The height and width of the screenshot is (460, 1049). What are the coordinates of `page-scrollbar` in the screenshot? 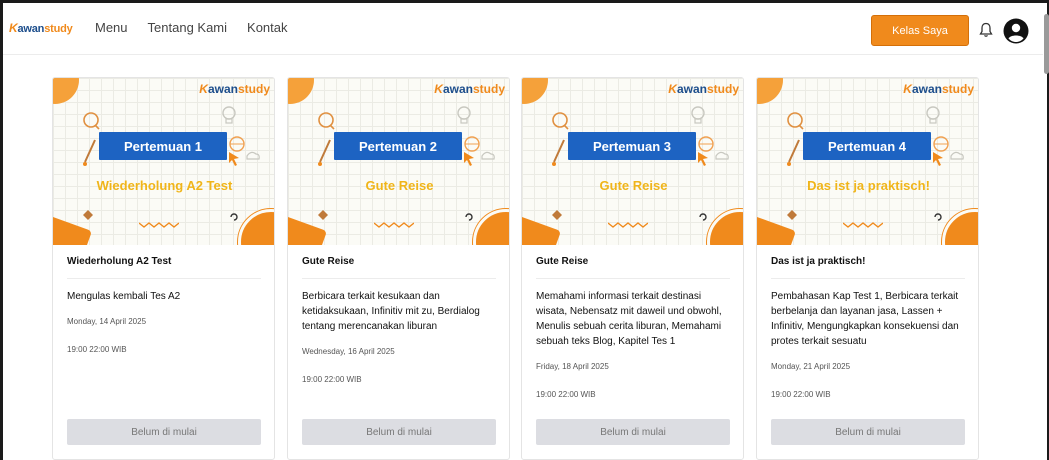 It's located at (1046, 44).